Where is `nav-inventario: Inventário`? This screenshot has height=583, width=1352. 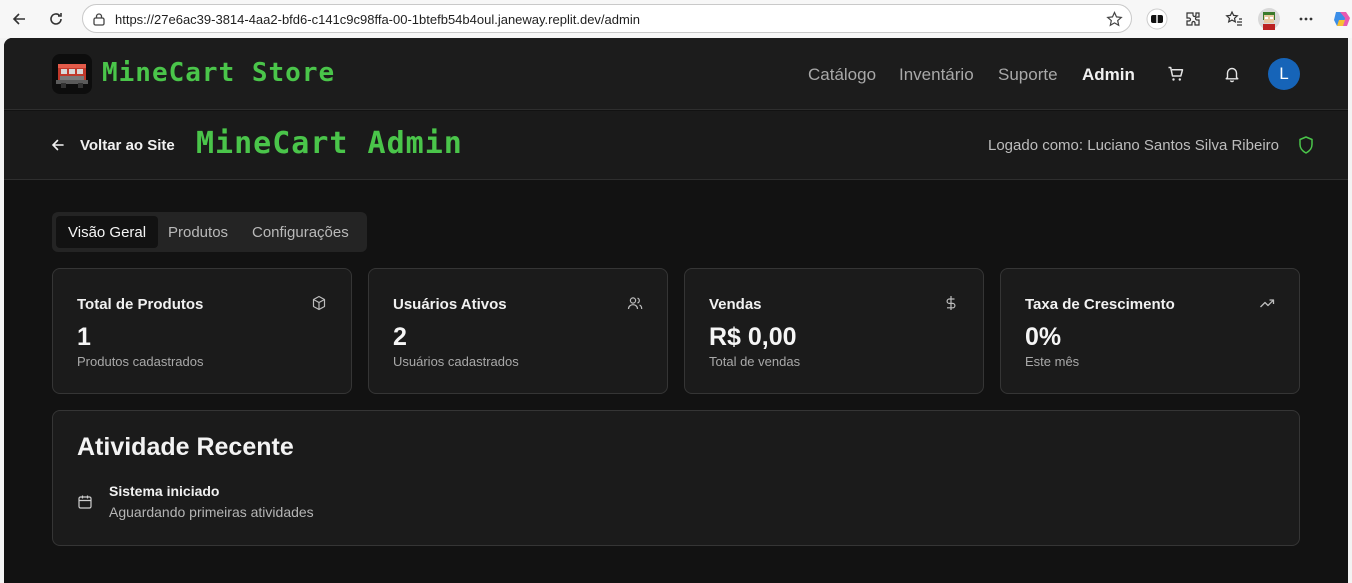 nav-inventario: Inventário is located at coordinates (936, 75).